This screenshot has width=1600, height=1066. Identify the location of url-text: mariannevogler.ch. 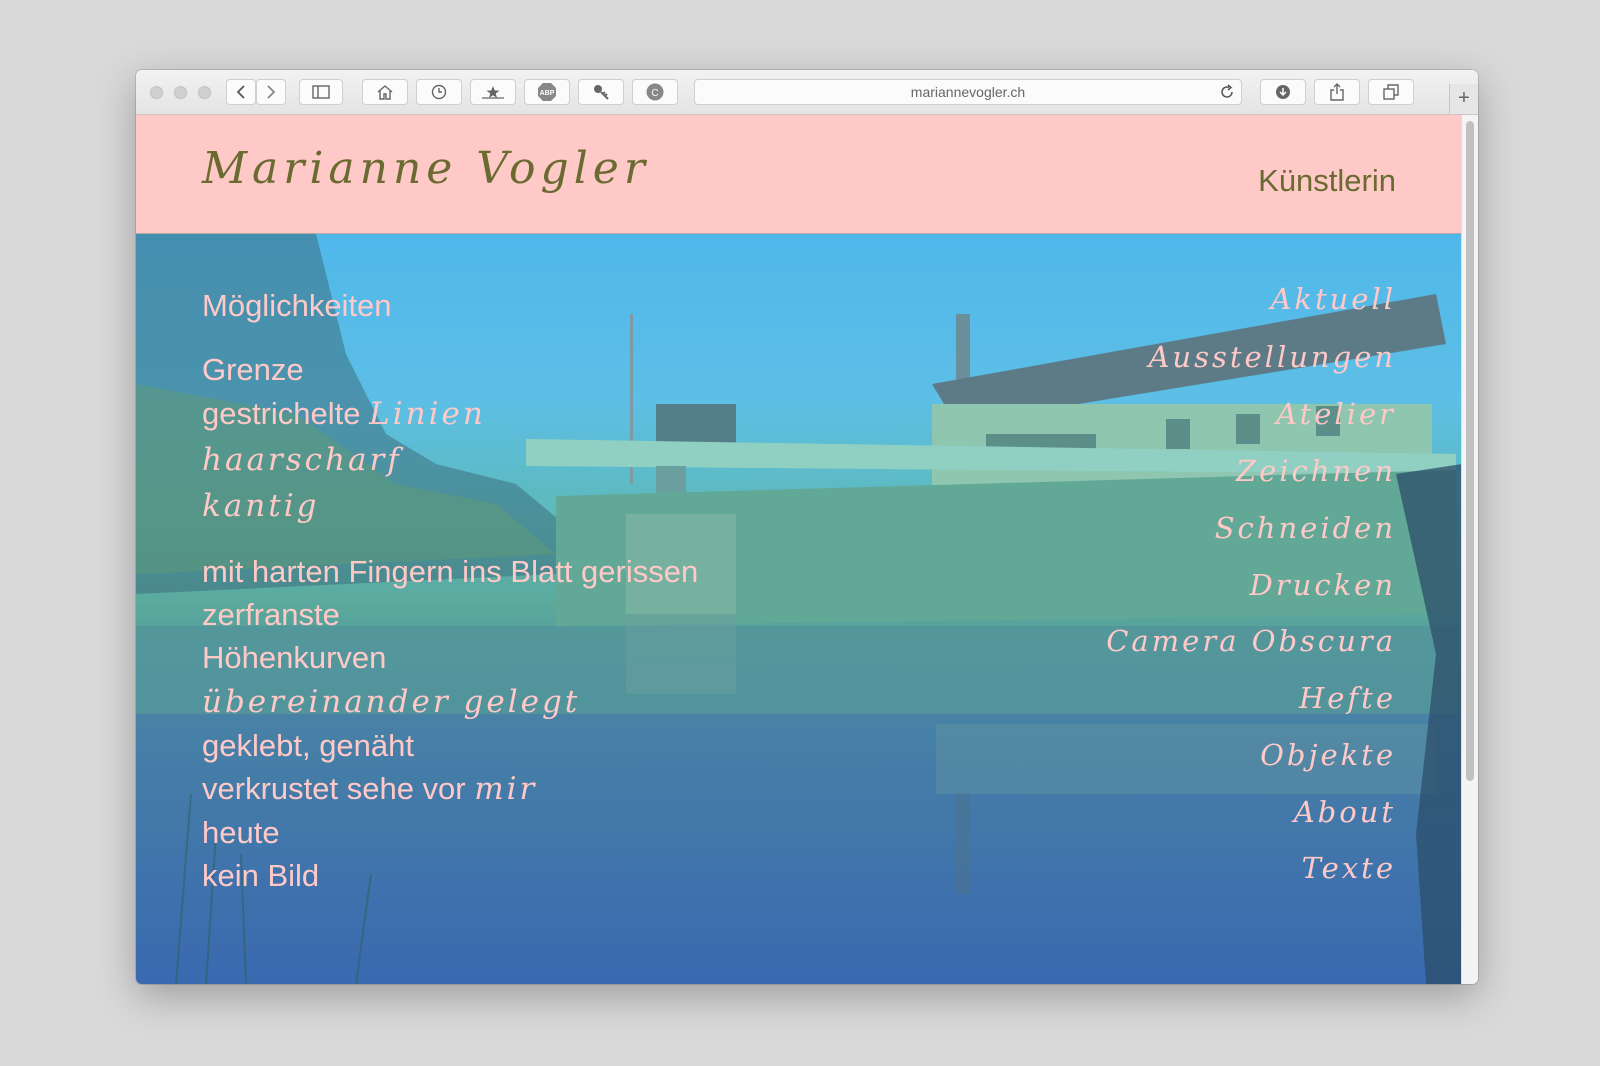
(968, 92).